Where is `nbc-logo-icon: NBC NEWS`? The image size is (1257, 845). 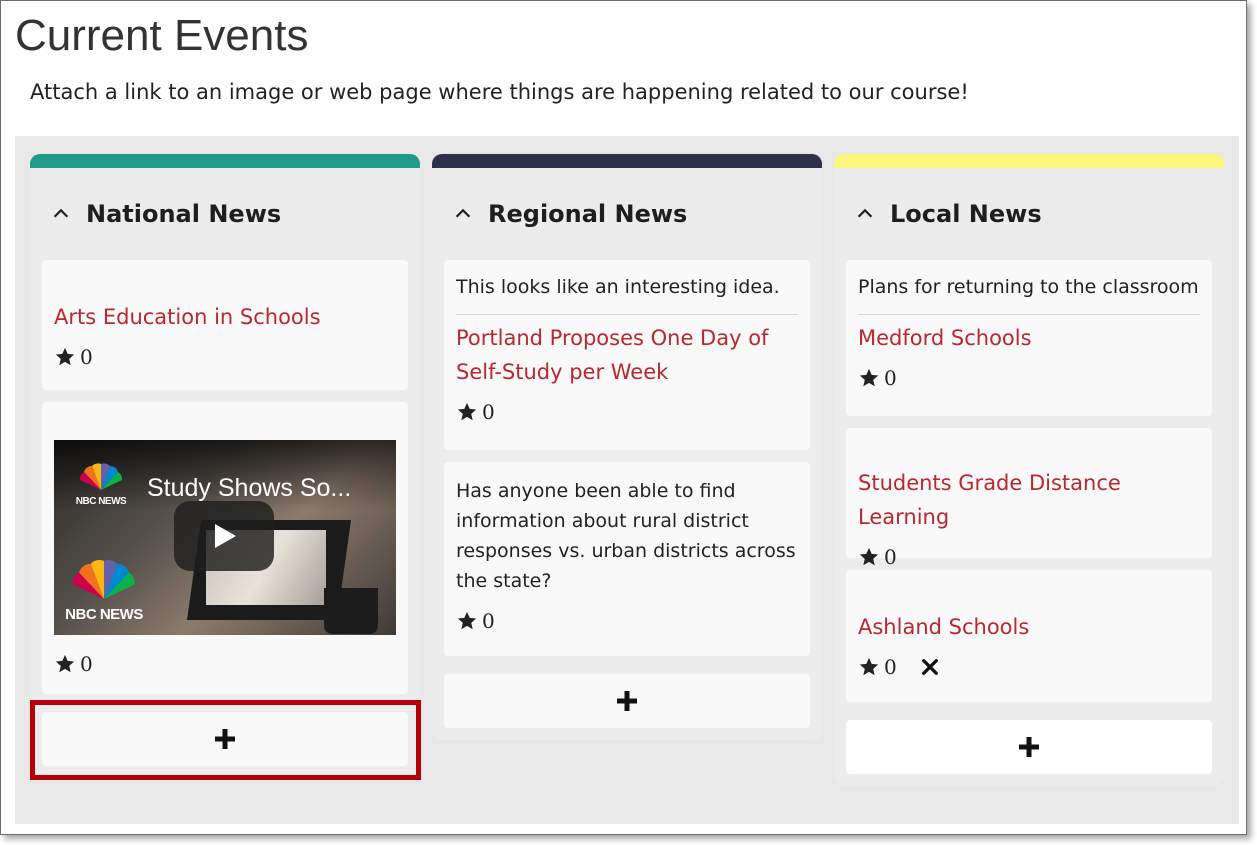 nbc-logo-icon: NBC NEWS is located at coordinates (101, 484).